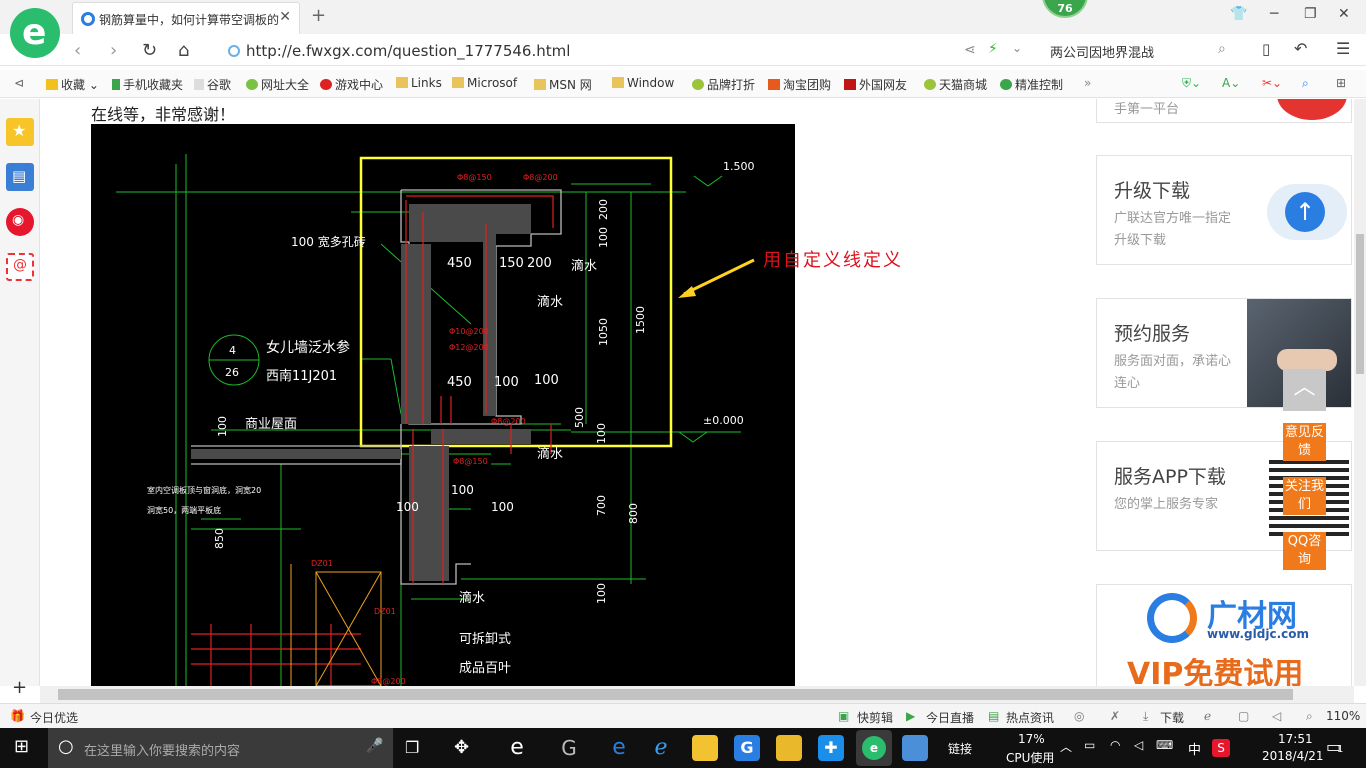  I want to click on ie-taskbar-icon: ℯ, so click(661, 748).